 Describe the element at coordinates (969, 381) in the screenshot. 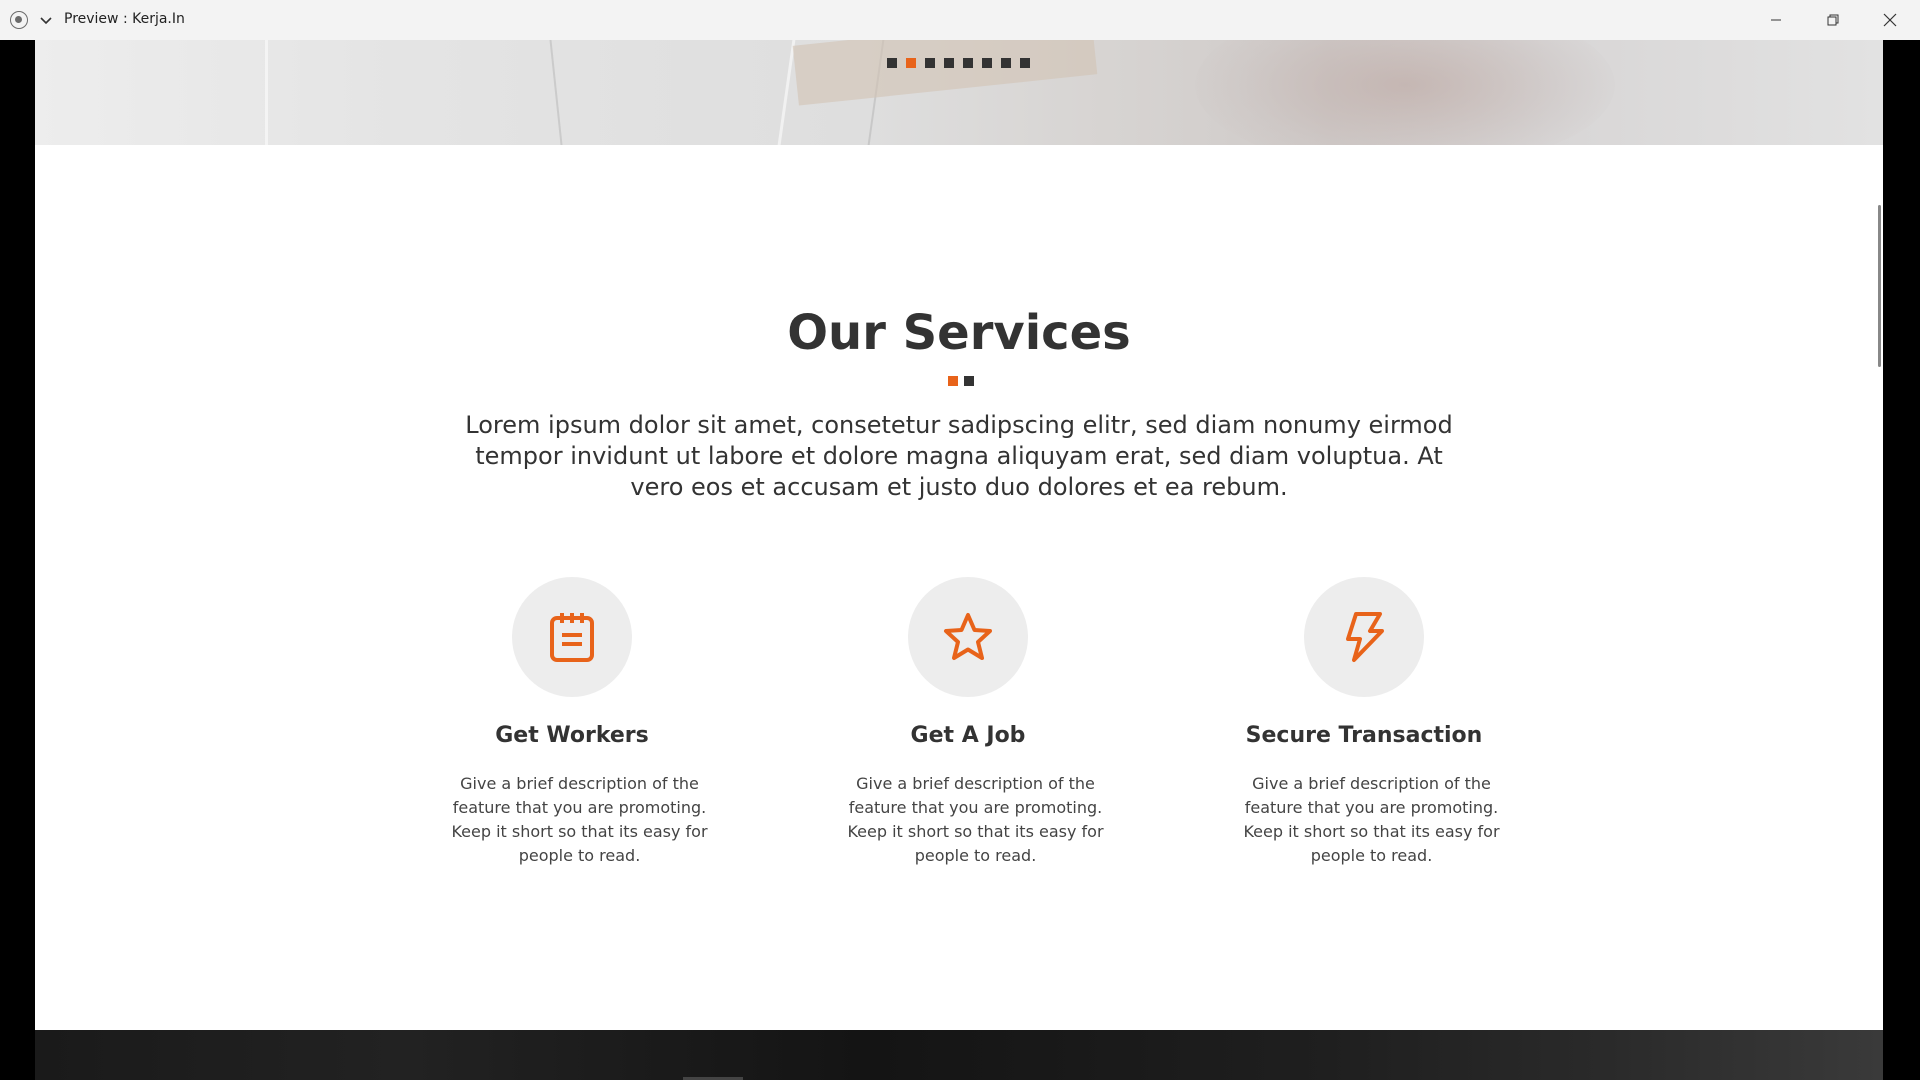

I see `divider-square` at that location.